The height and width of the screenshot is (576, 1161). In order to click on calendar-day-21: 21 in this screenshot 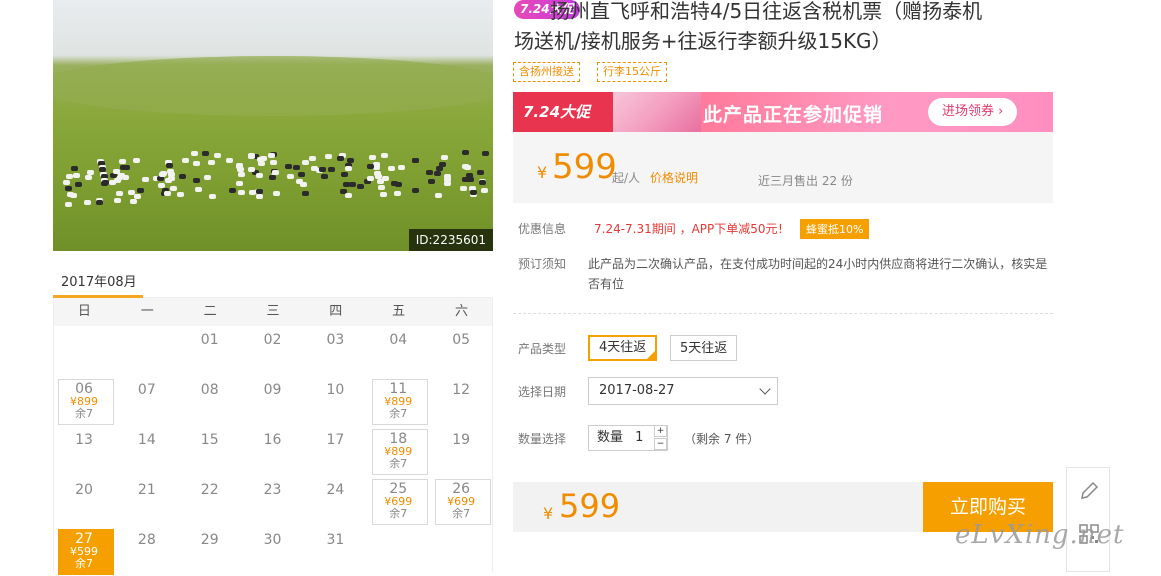, I will do `click(147, 501)`.